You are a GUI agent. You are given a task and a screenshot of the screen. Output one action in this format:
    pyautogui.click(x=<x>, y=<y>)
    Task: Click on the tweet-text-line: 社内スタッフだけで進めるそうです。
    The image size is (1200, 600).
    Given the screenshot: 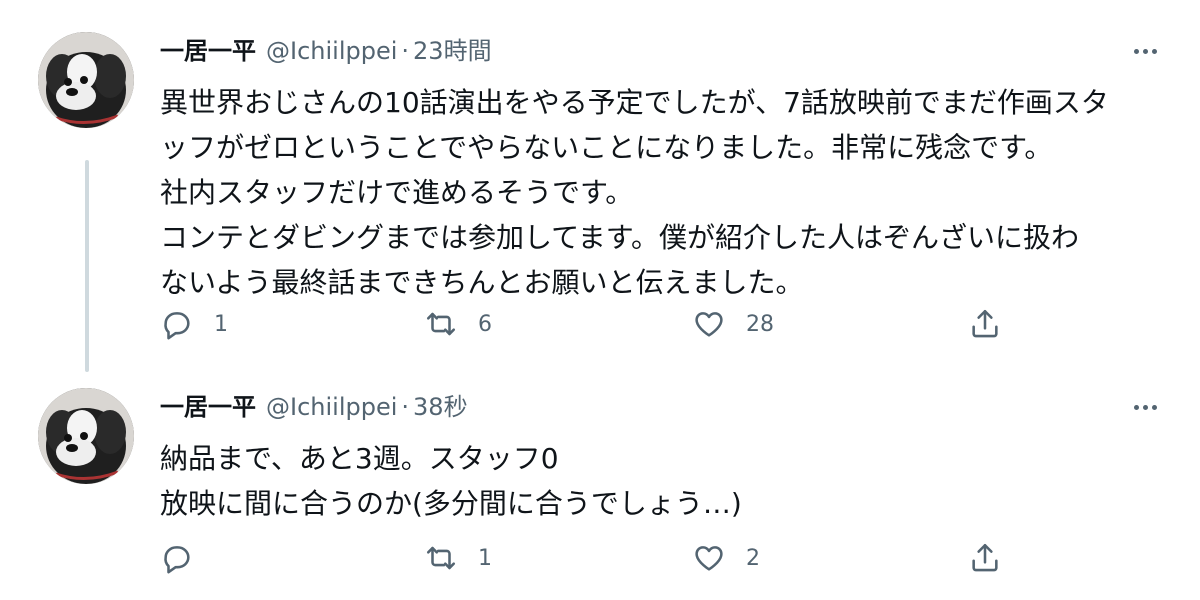 What is the action you would take?
    pyautogui.click(x=397, y=192)
    